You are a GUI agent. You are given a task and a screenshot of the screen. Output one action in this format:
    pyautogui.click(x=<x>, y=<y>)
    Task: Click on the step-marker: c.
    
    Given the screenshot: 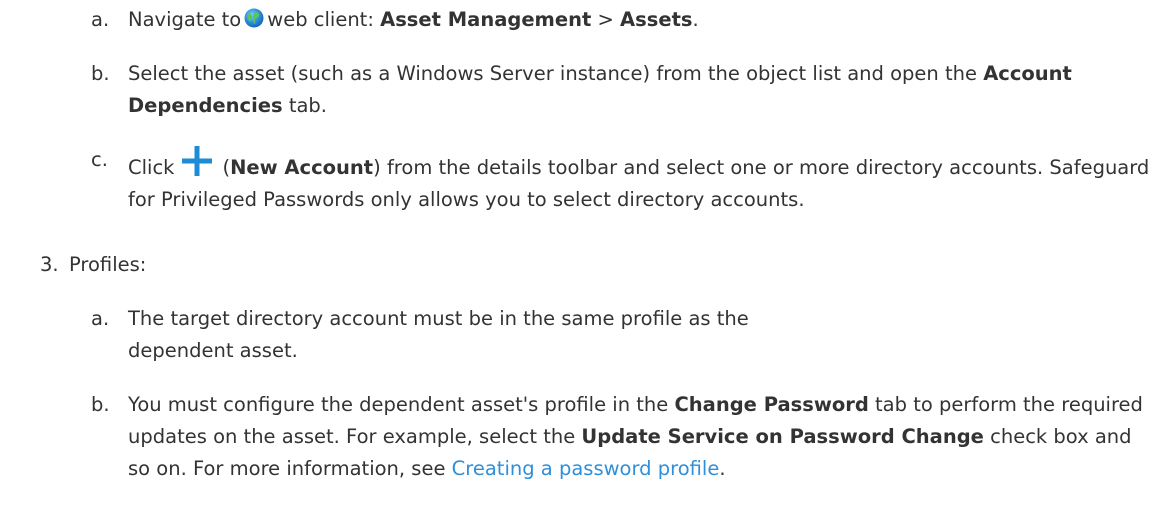 What is the action you would take?
    pyautogui.click(x=99, y=159)
    